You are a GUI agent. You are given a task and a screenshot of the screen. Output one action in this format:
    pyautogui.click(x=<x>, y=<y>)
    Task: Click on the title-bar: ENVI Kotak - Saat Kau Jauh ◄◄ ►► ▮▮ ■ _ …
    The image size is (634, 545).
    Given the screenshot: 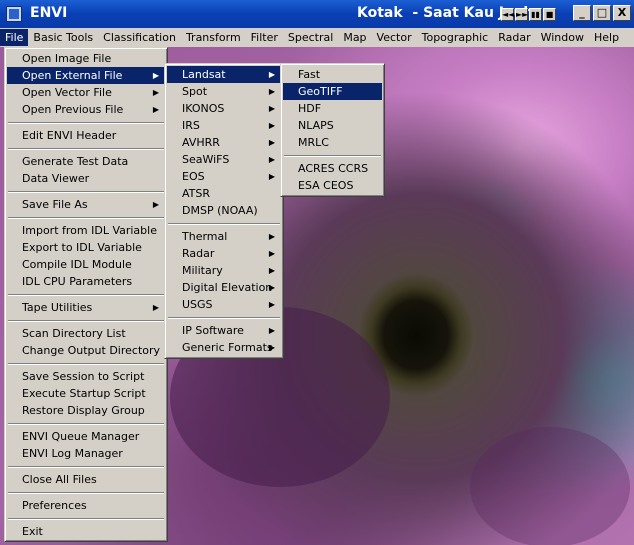 What is the action you would take?
    pyautogui.click(x=317, y=14)
    